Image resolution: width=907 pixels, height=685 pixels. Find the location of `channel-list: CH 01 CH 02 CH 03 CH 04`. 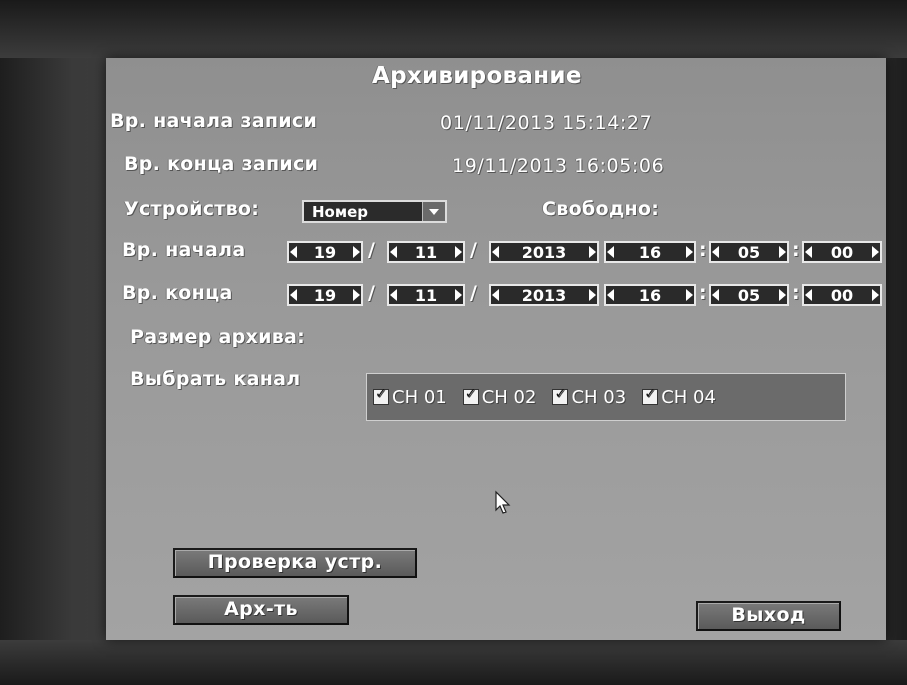

channel-list: CH 01 CH 02 CH 03 CH 04 is located at coordinates (606, 397).